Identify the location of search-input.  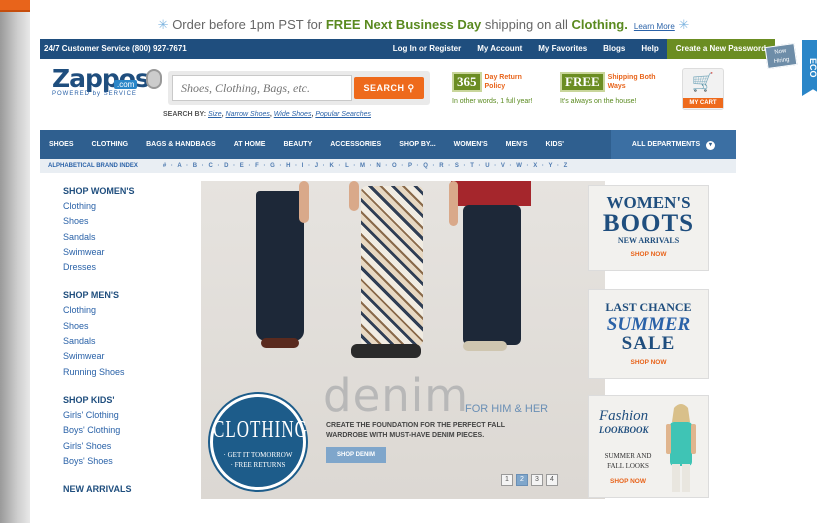
(262, 88).